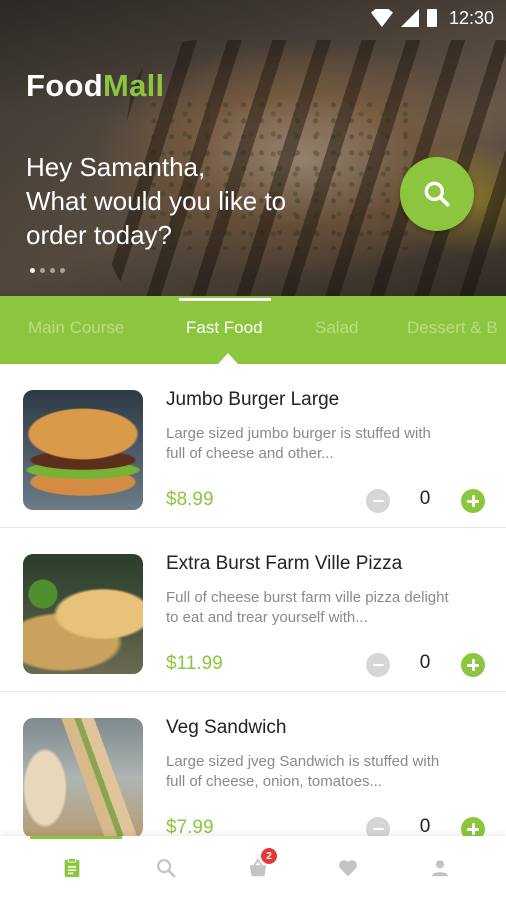 The height and width of the screenshot is (900, 506). I want to click on tab-caret, so click(228, 358).